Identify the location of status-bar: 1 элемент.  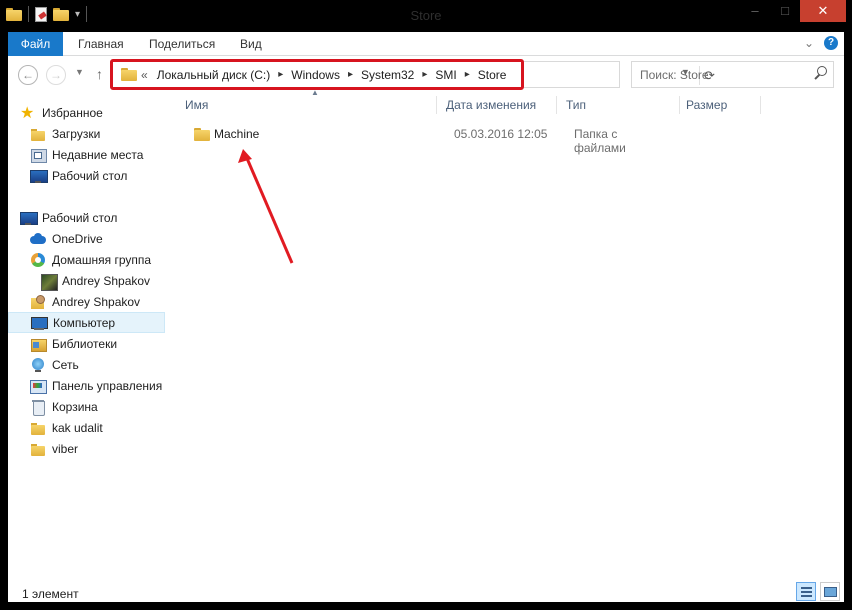
(426, 592).